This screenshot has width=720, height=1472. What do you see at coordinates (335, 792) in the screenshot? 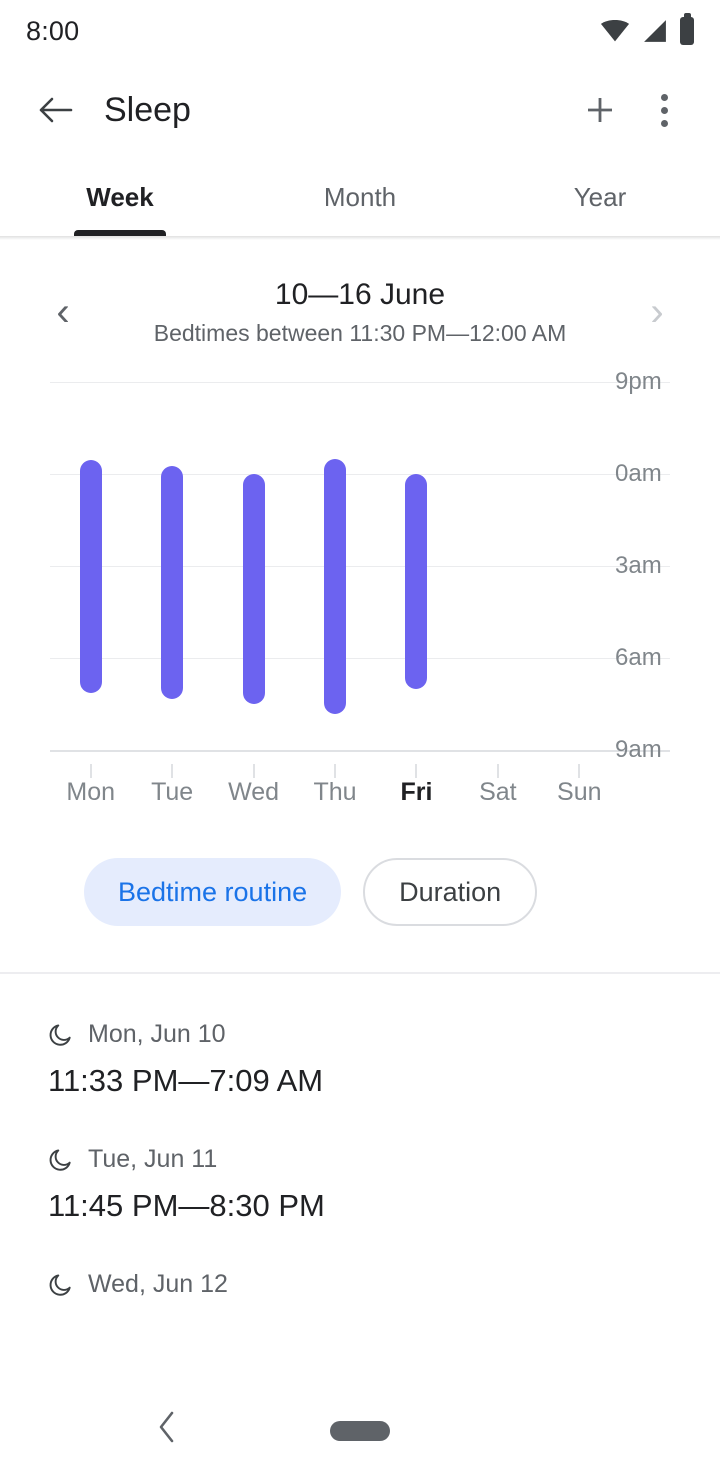
I see `day-label-thu: Thu` at bounding box center [335, 792].